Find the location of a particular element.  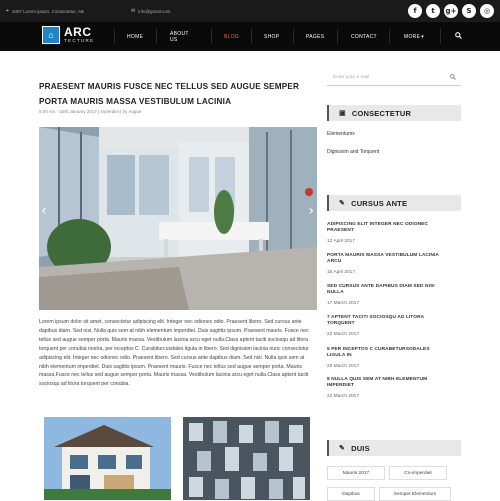

nav-item-pages: PAGES is located at coordinates (315, 36).